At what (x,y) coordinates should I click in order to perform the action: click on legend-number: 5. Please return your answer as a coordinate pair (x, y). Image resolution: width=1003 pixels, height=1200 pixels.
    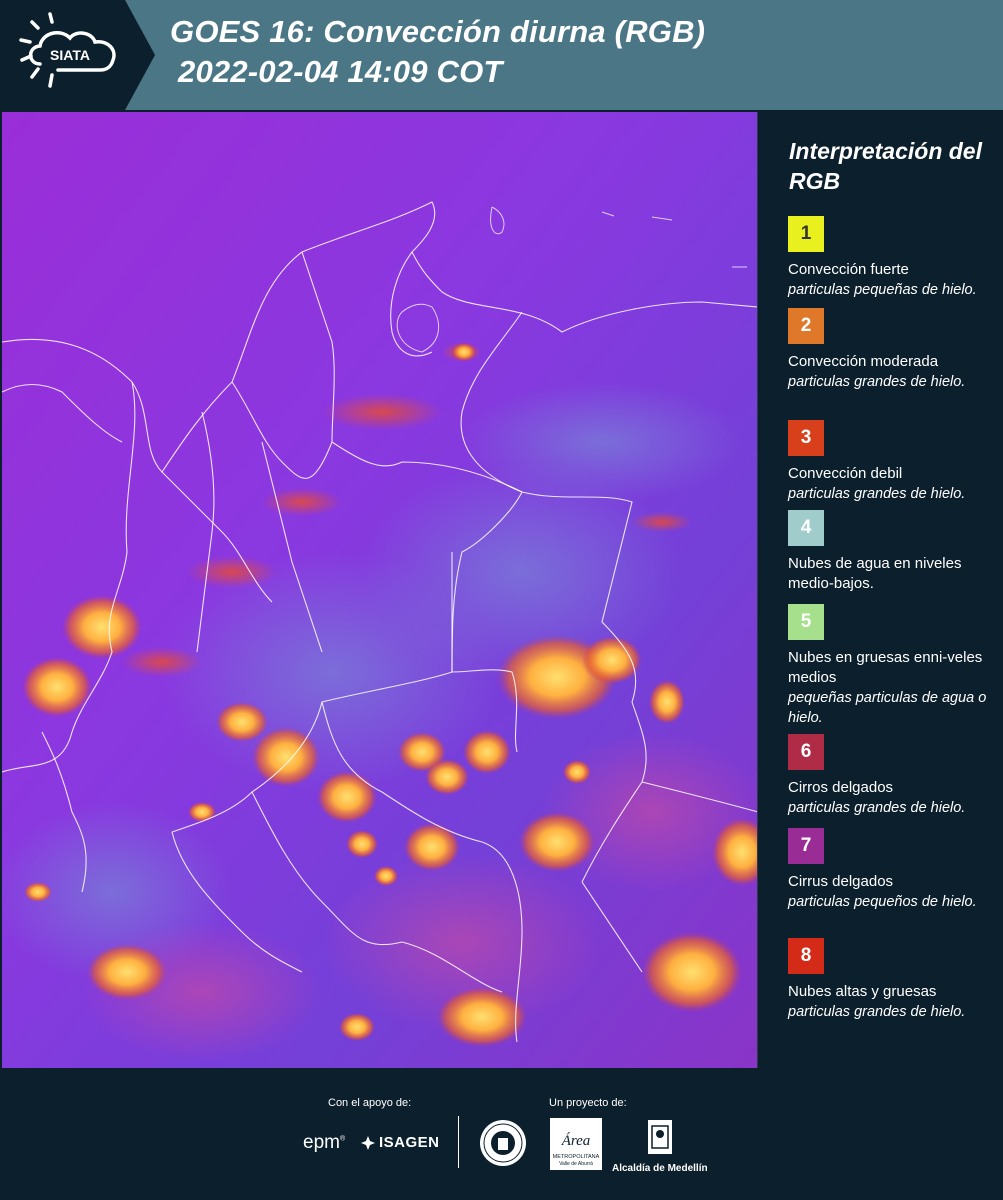
    Looking at the image, I should click on (806, 621).